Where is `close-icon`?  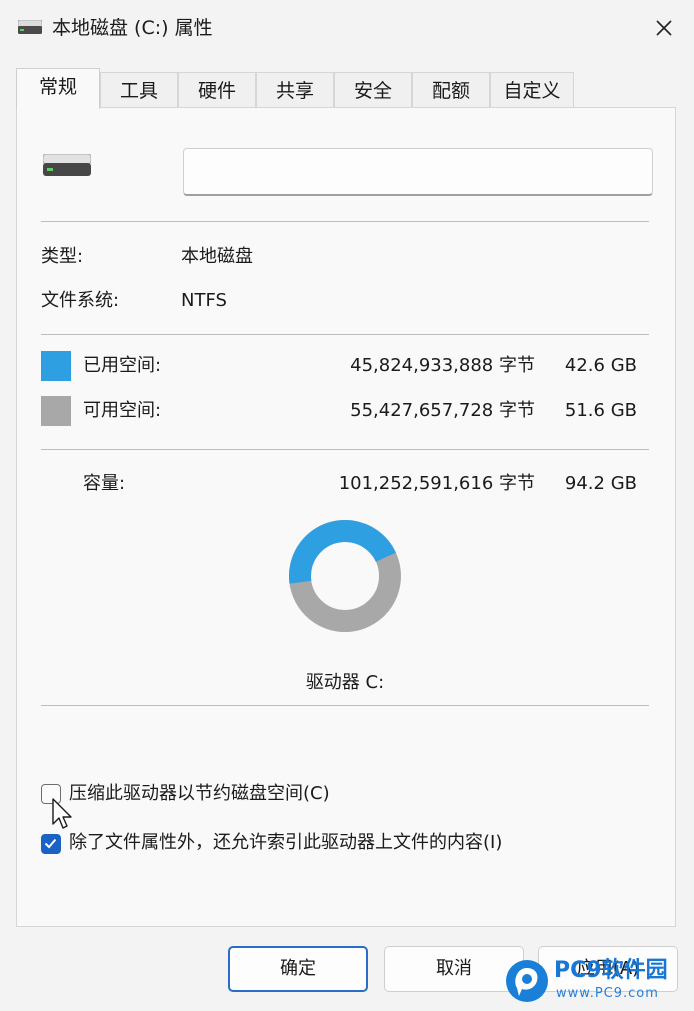
close-icon is located at coordinates (664, 28).